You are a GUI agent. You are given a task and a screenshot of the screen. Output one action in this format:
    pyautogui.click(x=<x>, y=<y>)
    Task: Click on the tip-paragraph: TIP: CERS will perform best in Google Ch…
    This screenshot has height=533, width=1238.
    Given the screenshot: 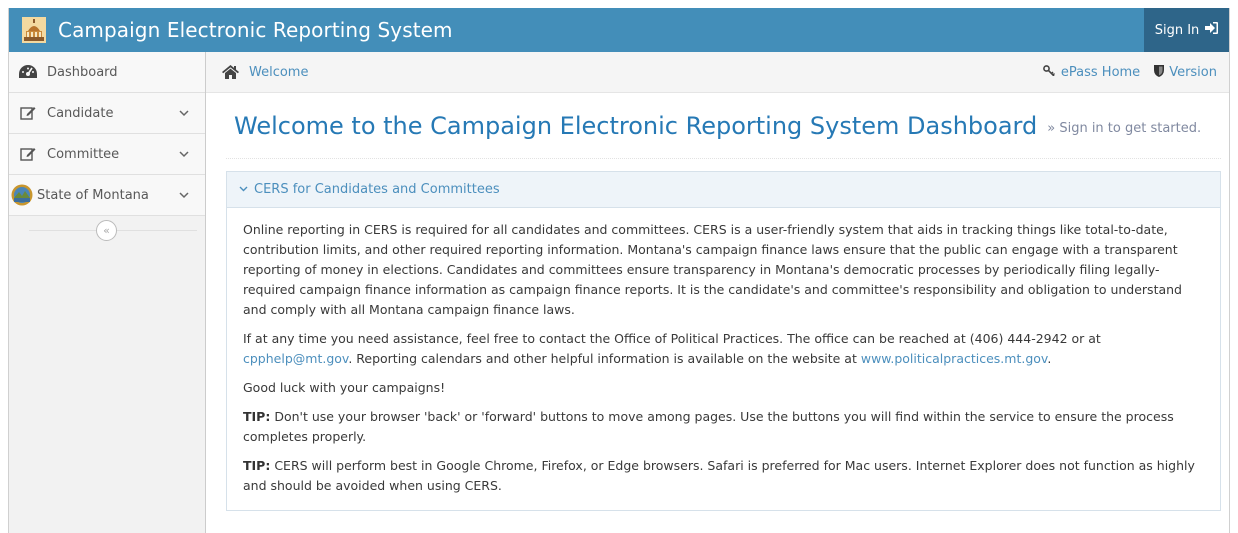 What is the action you would take?
    pyautogui.click(x=723, y=476)
    